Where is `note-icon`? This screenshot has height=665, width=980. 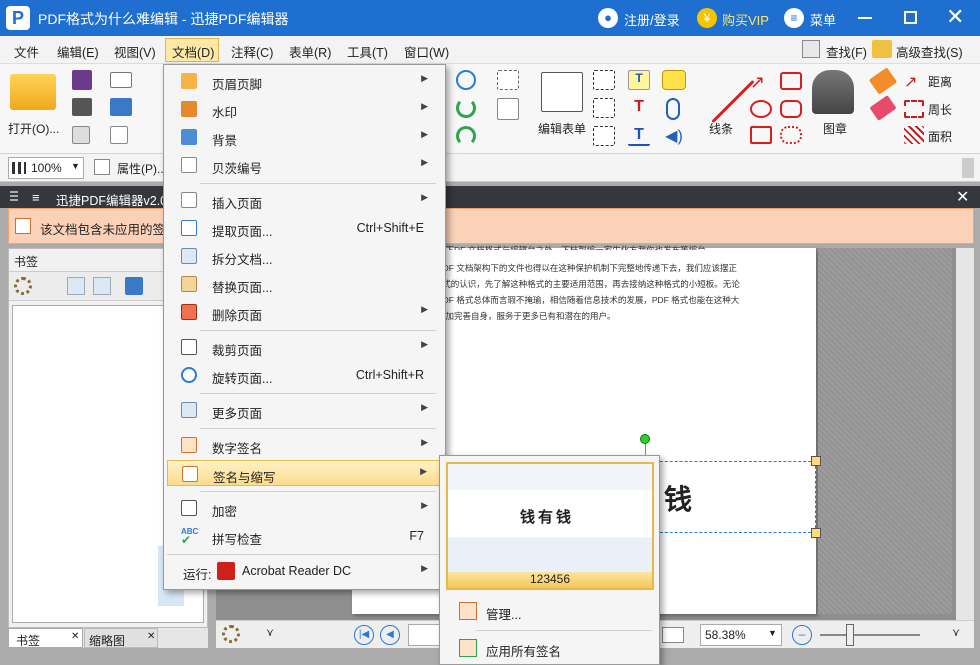 note-icon is located at coordinates (674, 80).